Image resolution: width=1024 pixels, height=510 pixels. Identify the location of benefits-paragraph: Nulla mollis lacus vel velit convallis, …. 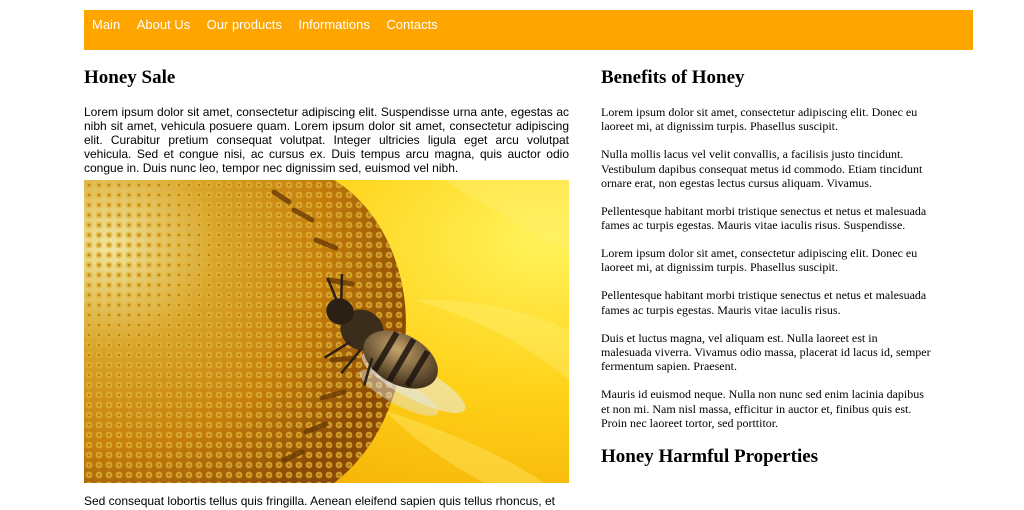
(762, 168).